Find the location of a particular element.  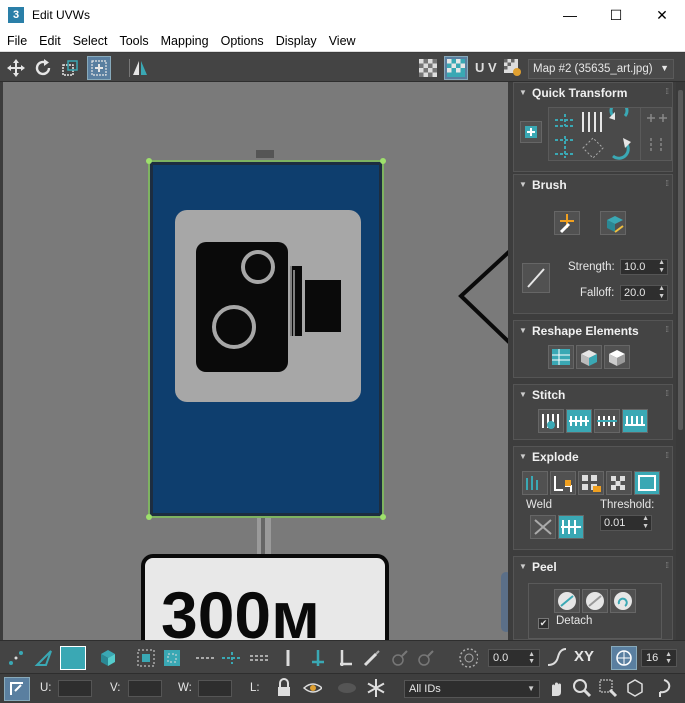

align-tools-extra is located at coordinates (656, 134).